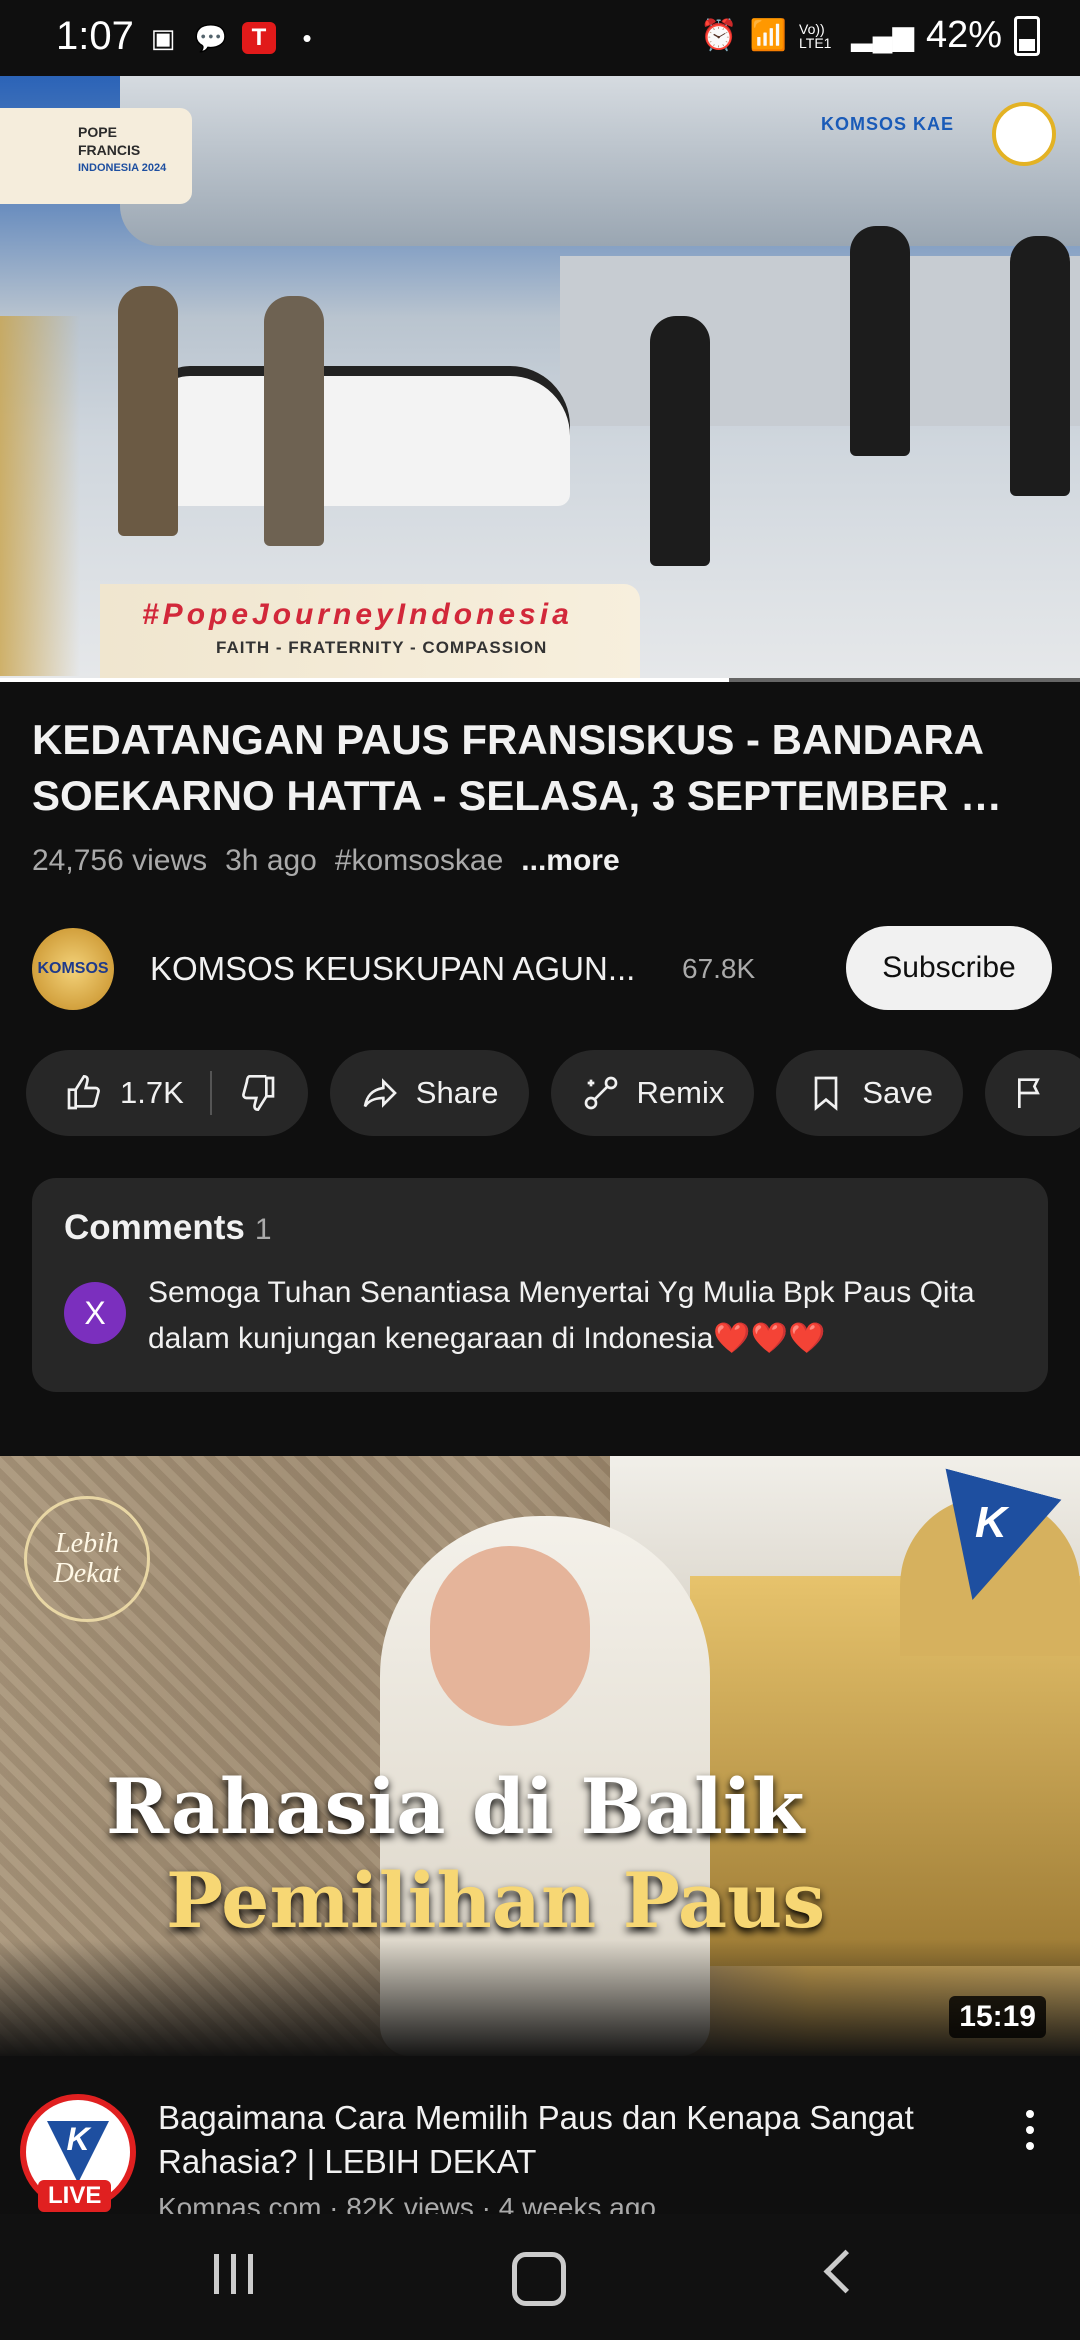 The height and width of the screenshot is (2340, 1080). Describe the element at coordinates (815, 35) in the screenshot. I see `network-label: Vo)) LTE1` at that location.